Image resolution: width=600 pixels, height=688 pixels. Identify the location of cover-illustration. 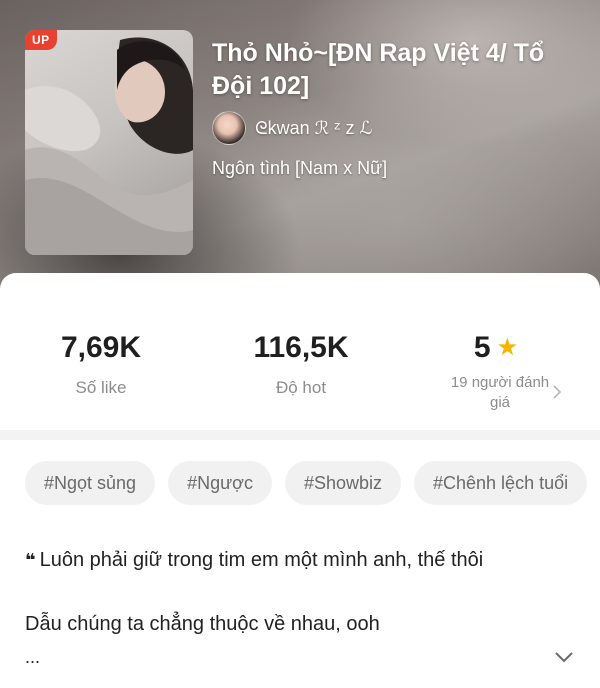
(109, 146).